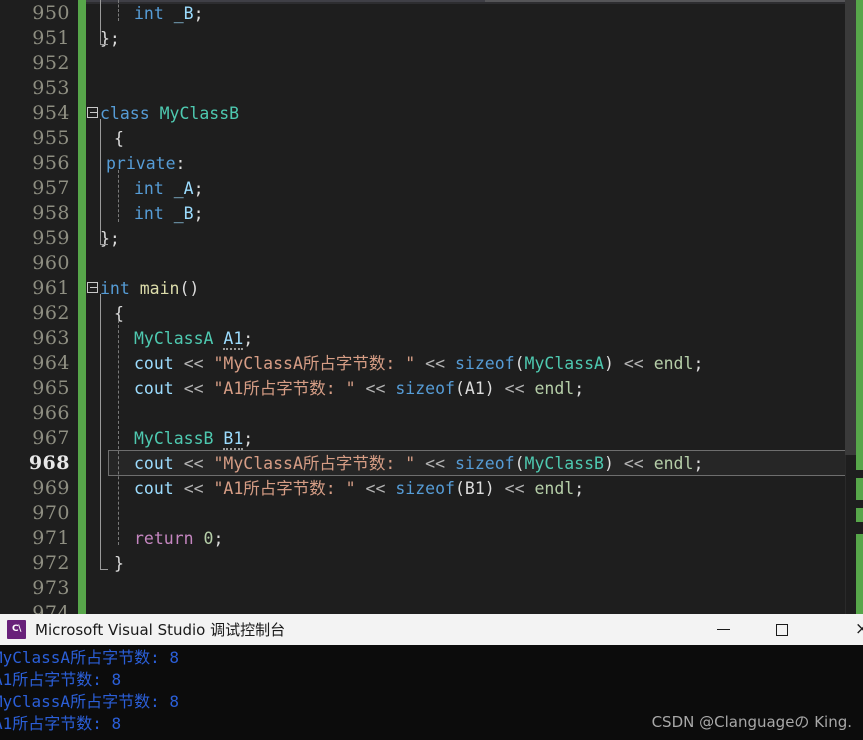  What do you see at coordinates (92, 287) in the screenshot?
I see `collapse-toggle-main` at bounding box center [92, 287].